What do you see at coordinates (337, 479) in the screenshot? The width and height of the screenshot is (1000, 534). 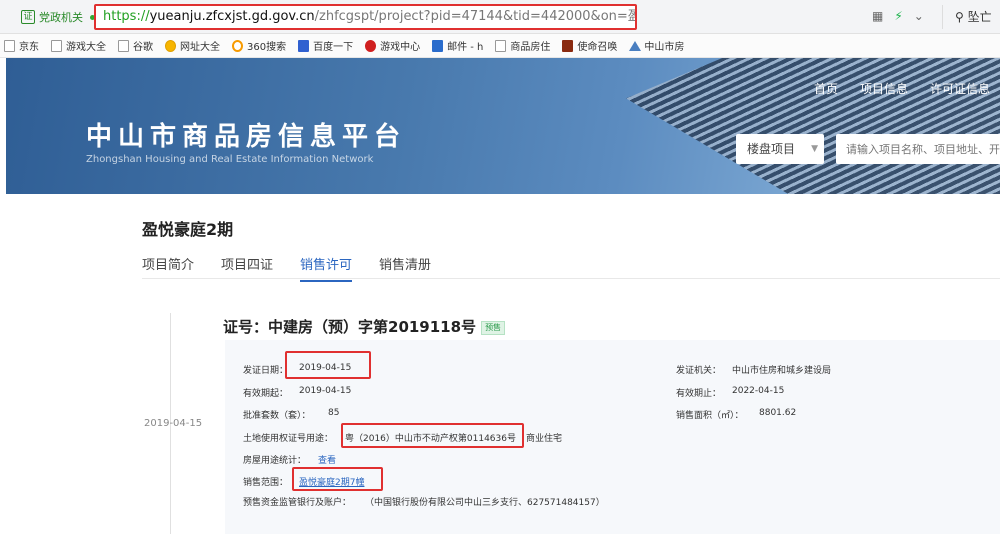 I see `highlight-sales-scope` at bounding box center [337, 479].